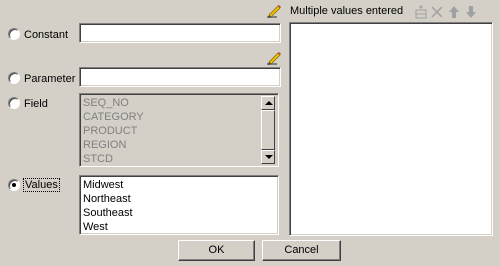 The height and width of the screenshot is (266, 500). I want to click on parameter-label: Parameter, so click(50, 79).